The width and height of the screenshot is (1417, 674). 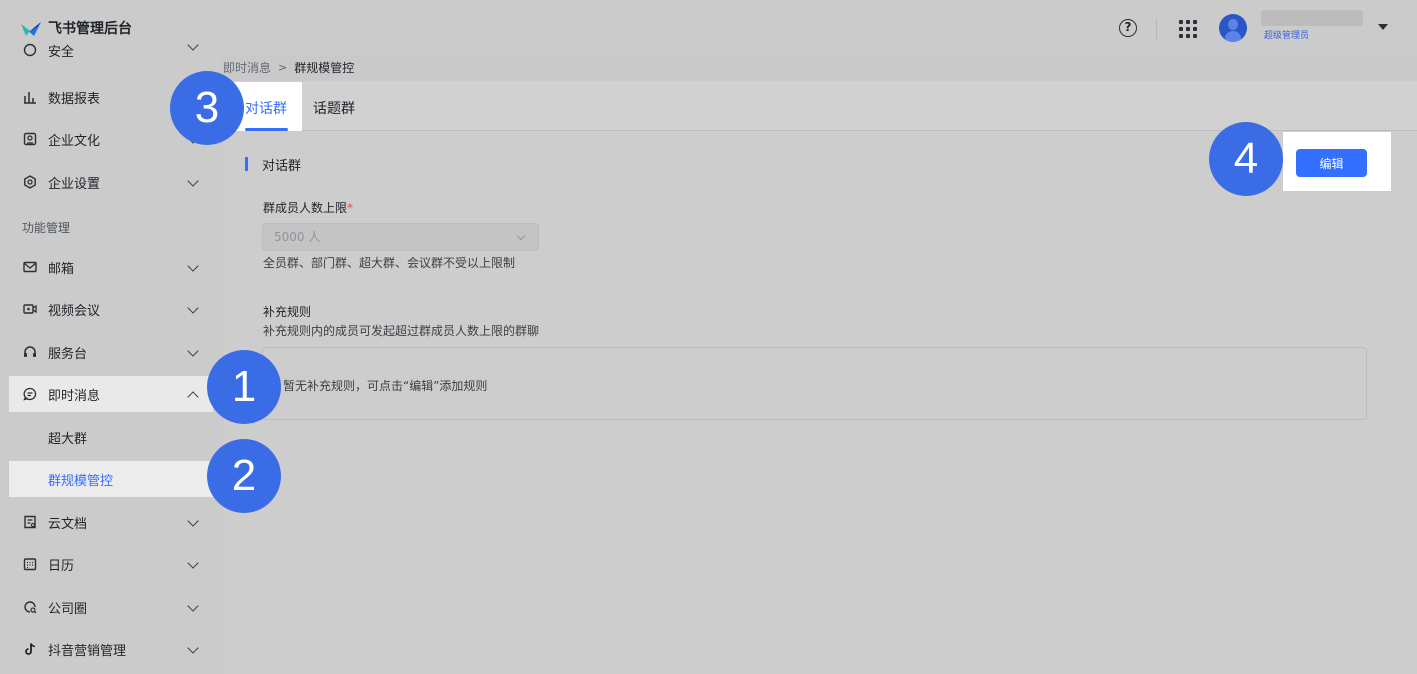 What do you see at coordinates (389, 263) in the screenshot?
I see `member-limit-note: 全员群、部门群、超大群、会议群不受以上限制` at bounding box center [389, 263].